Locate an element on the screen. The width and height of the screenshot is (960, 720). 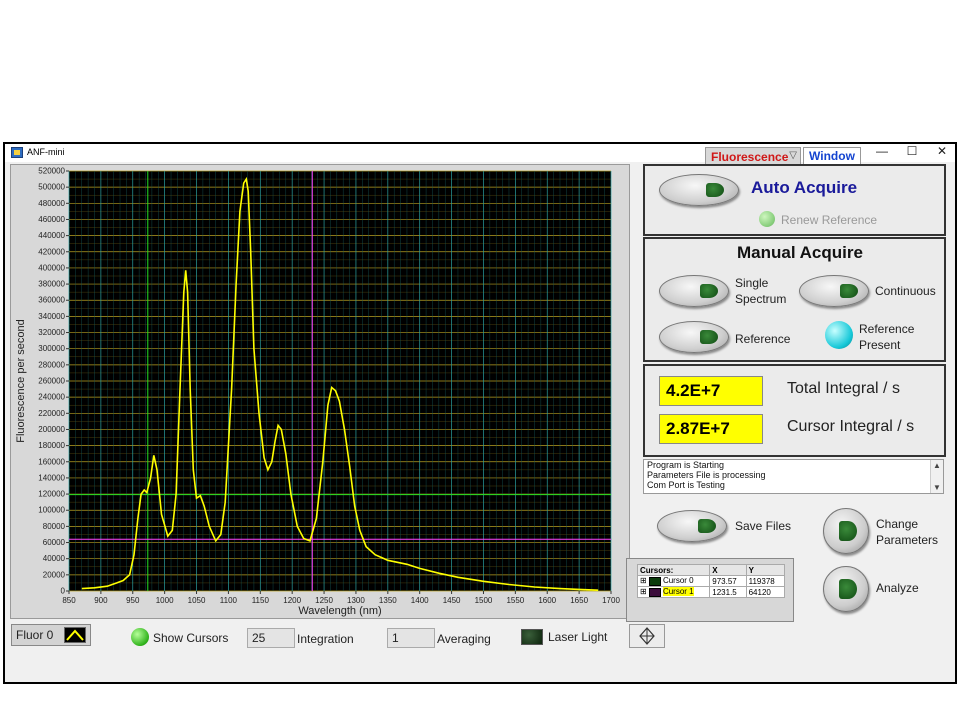
reference-present-led is located at coordinates (839, 335).